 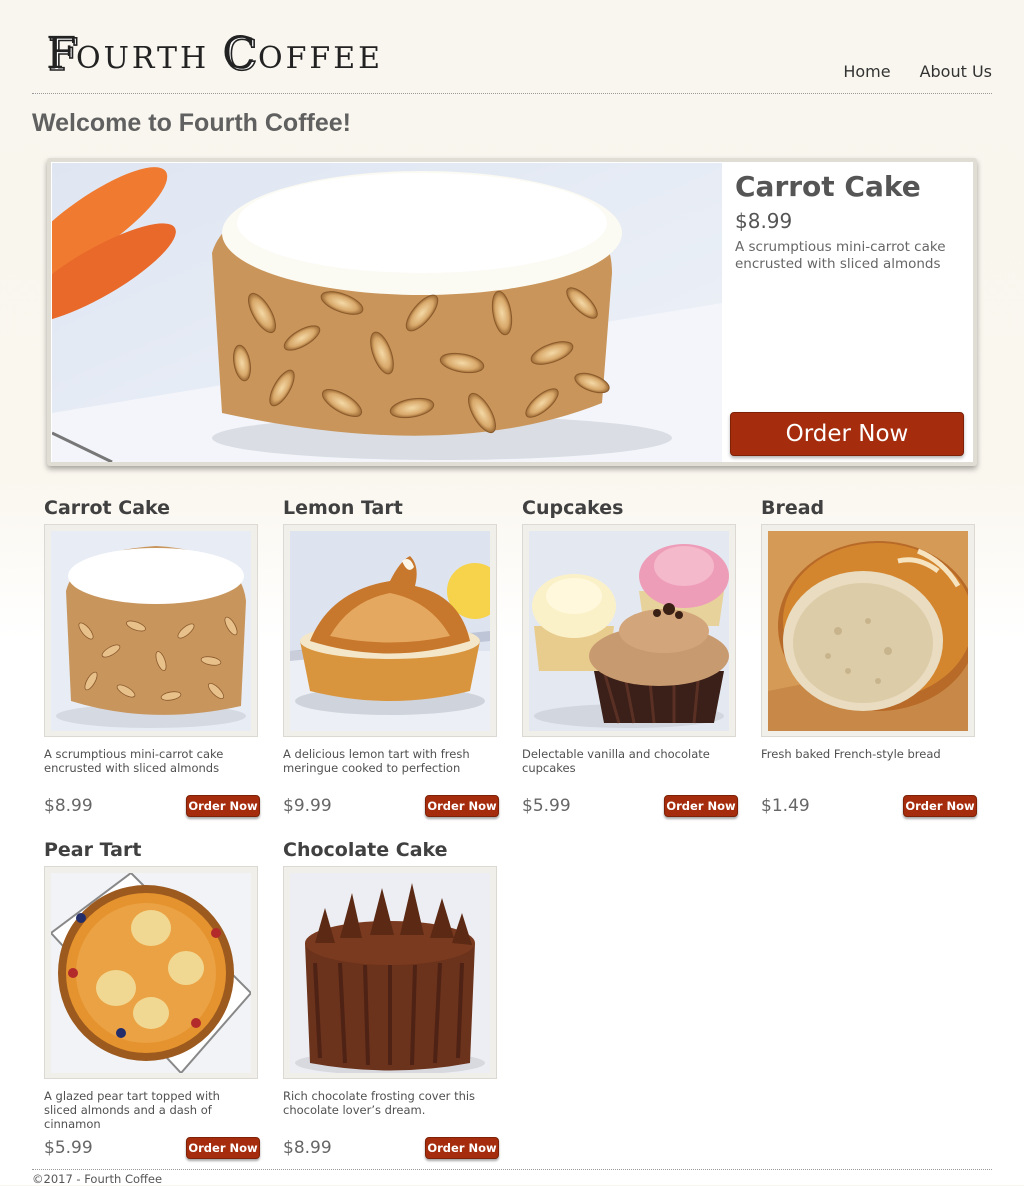 I want to click on site-header: F F OURTH C C OFFEE Home About Us, so click(x=512, y=47).